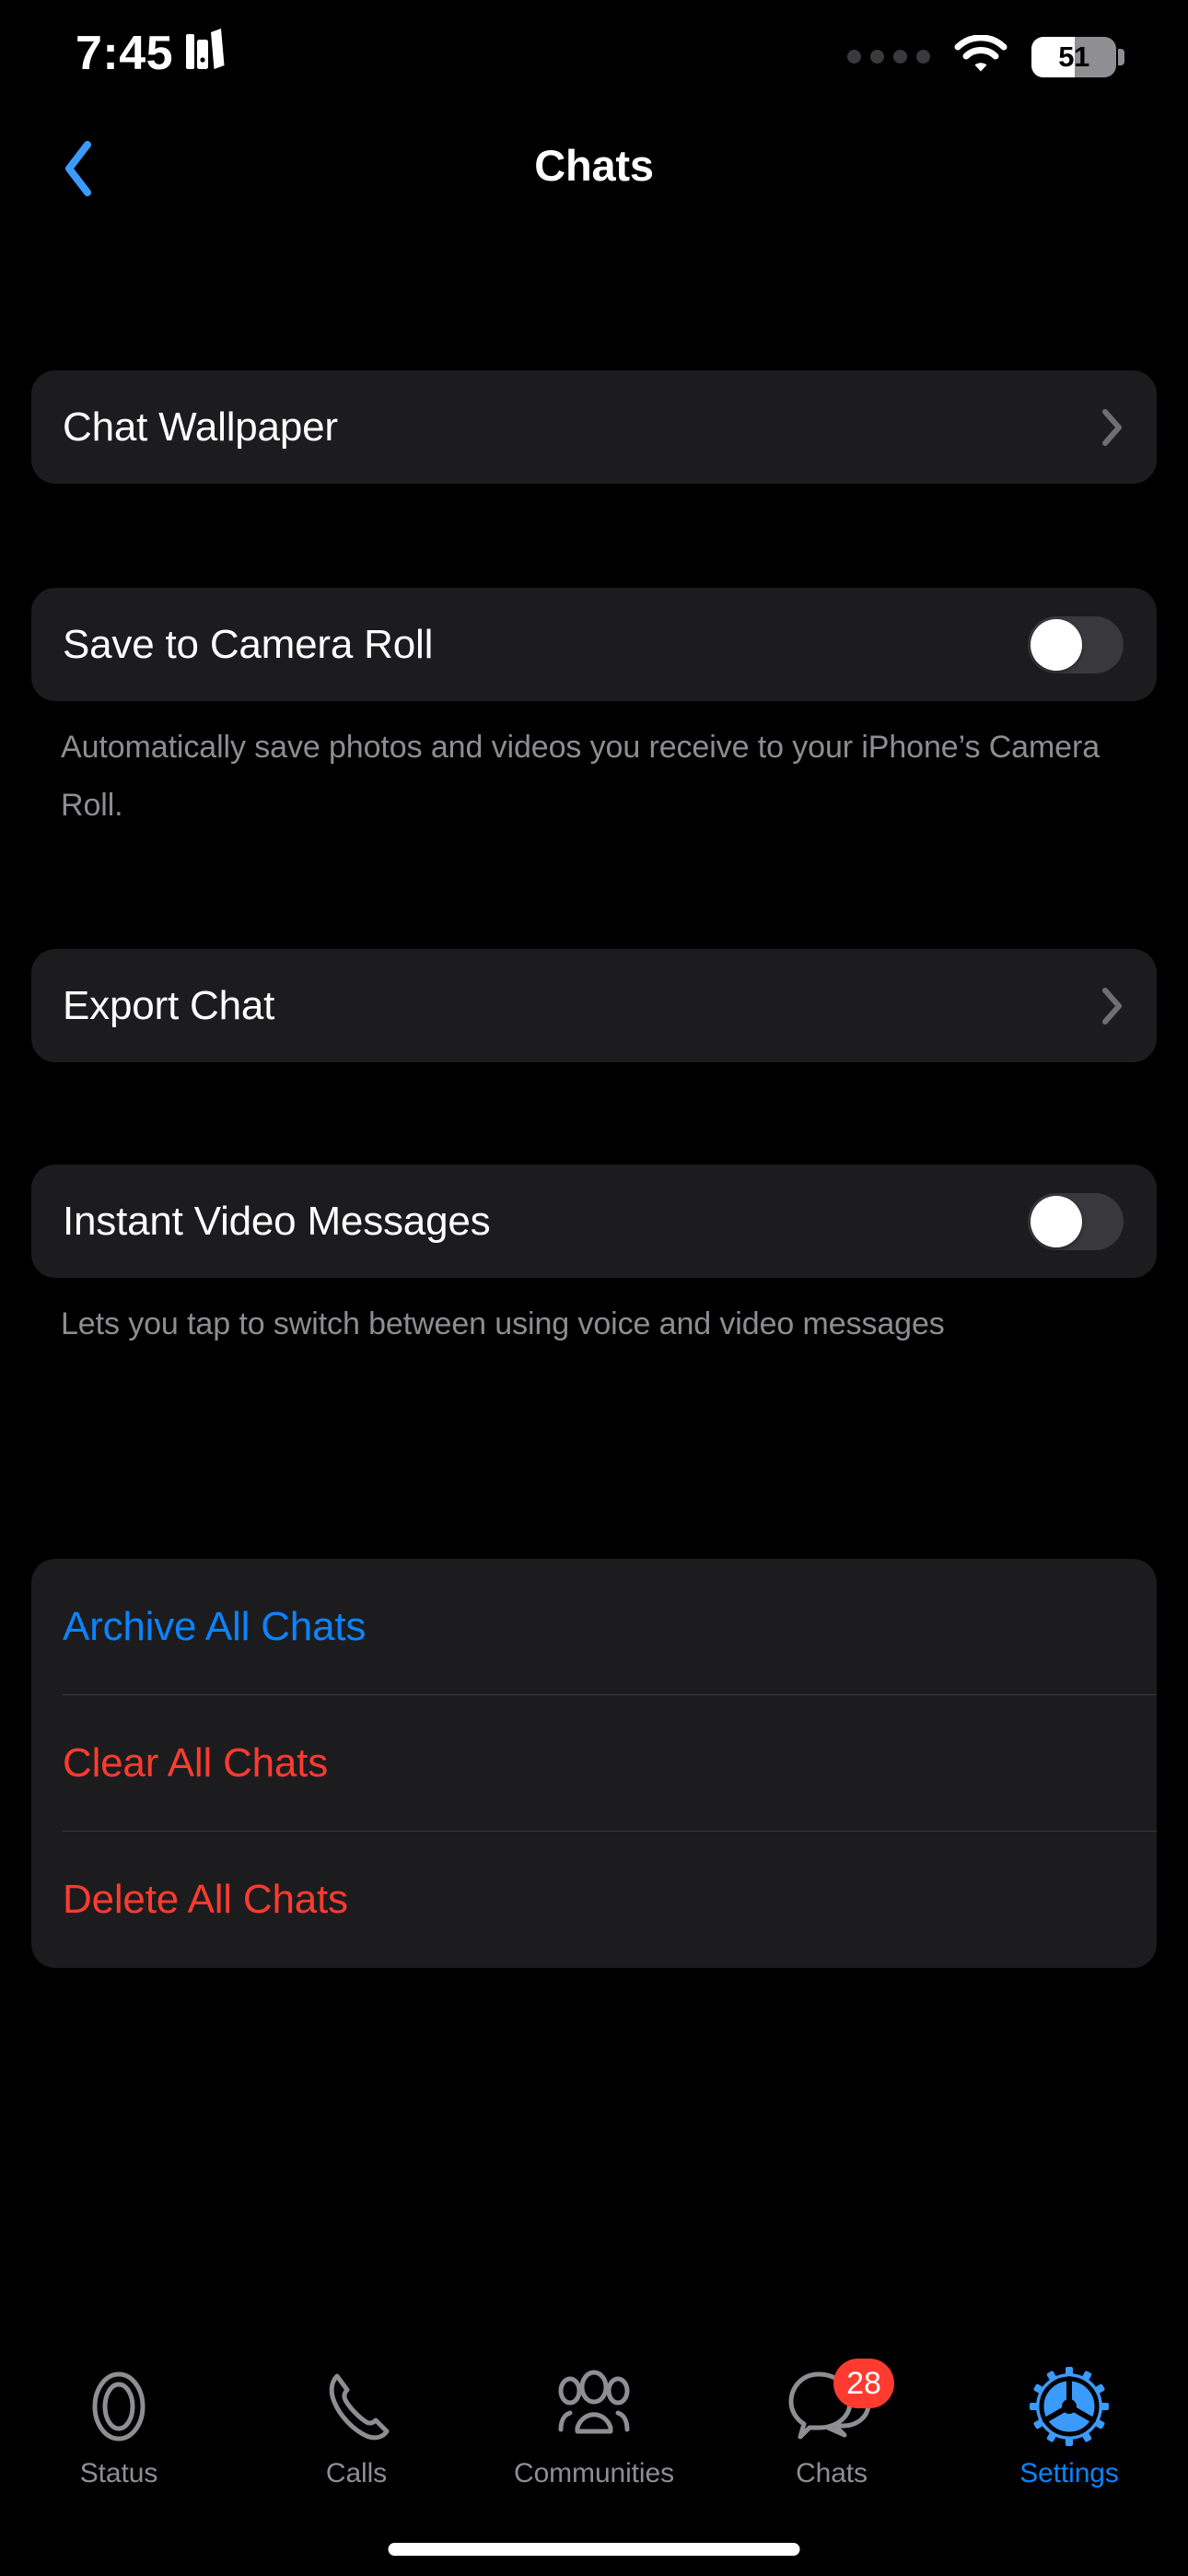 This screenshot has height=2576, width=1188. What do you see at coordinates (594, 165) in the screenshot?
I see `page-title: Chats` at bounding box center [594, 165].